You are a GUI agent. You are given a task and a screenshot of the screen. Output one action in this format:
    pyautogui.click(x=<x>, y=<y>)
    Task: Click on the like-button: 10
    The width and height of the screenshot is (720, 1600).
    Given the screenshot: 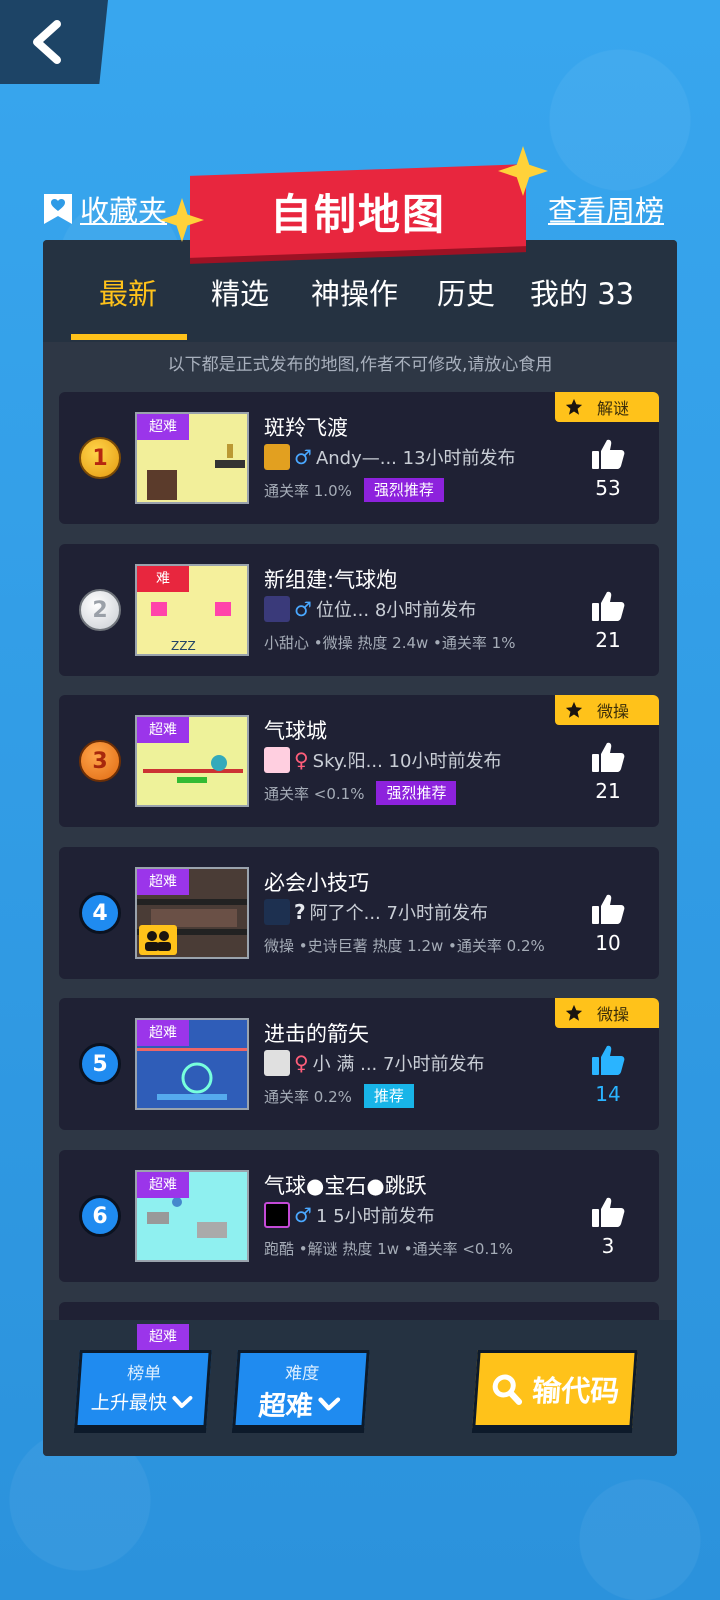 What is the action you would take?
    pyautogui.click(x=608, y=924)
    